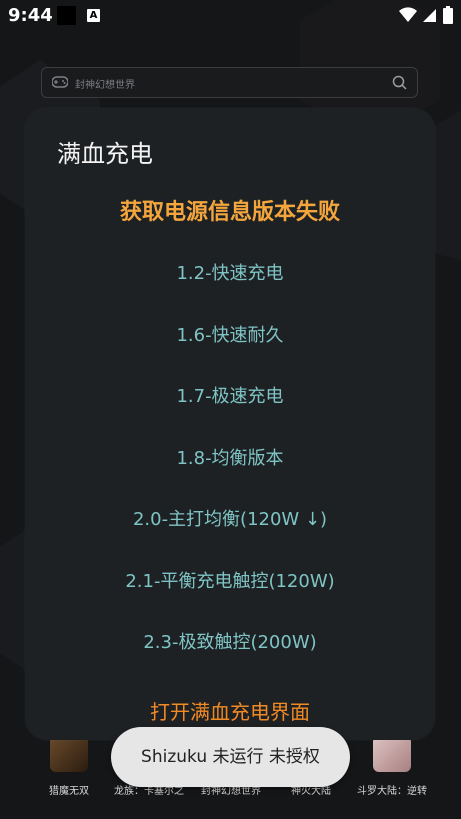 The image size is (461, 819). Describe the element at coordinates (448, 15) in the screenshot. I see `battery-icon` at that location.